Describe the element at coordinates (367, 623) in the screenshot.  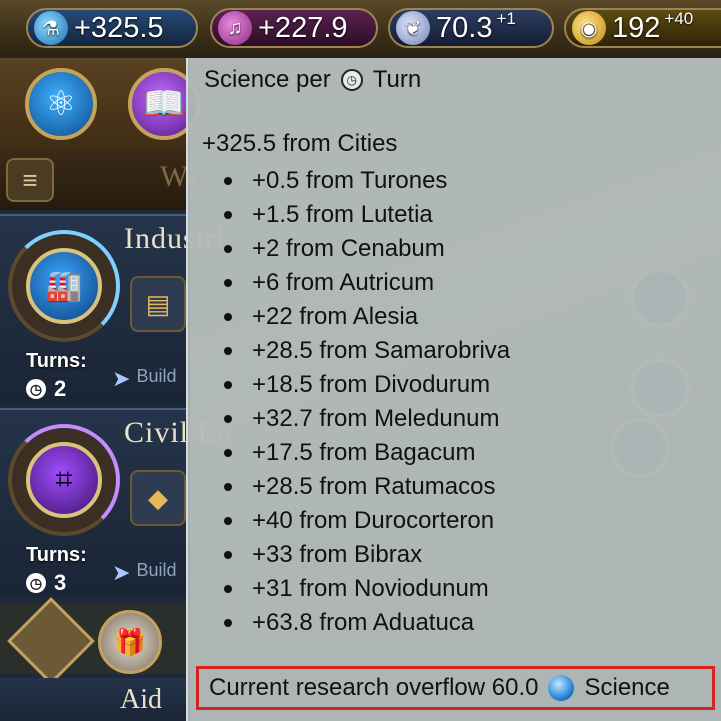
I see `list-item: +63.8 from Aduatuca` at that location.